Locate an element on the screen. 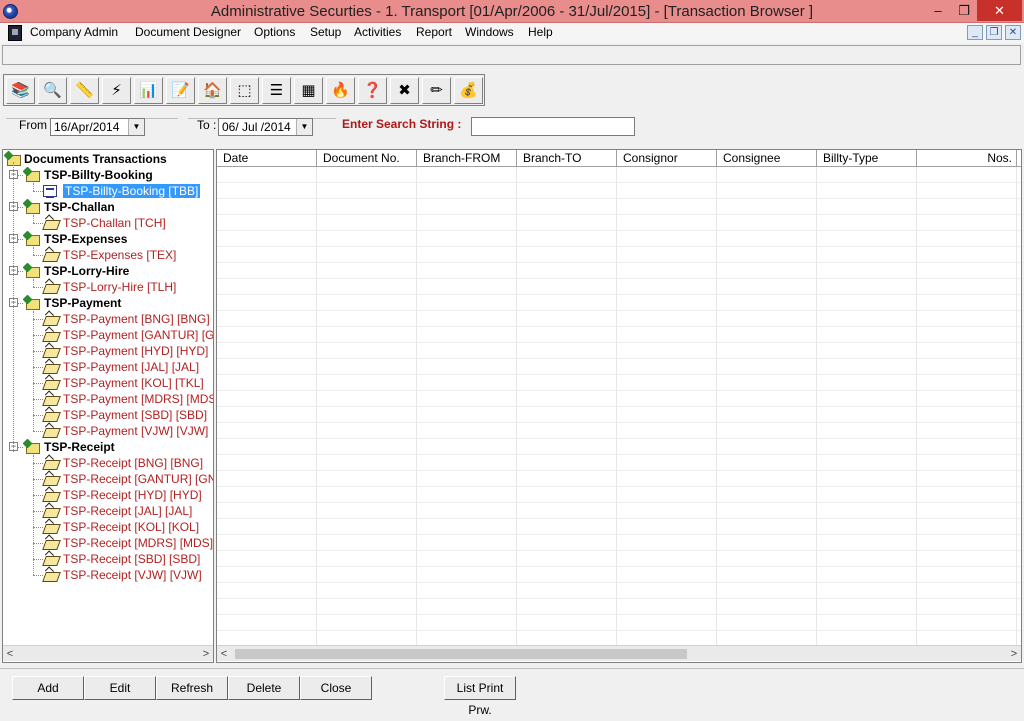 The image size is (1024, 721). mdi-minimize-button: _ is located at coordinates (975, 32).